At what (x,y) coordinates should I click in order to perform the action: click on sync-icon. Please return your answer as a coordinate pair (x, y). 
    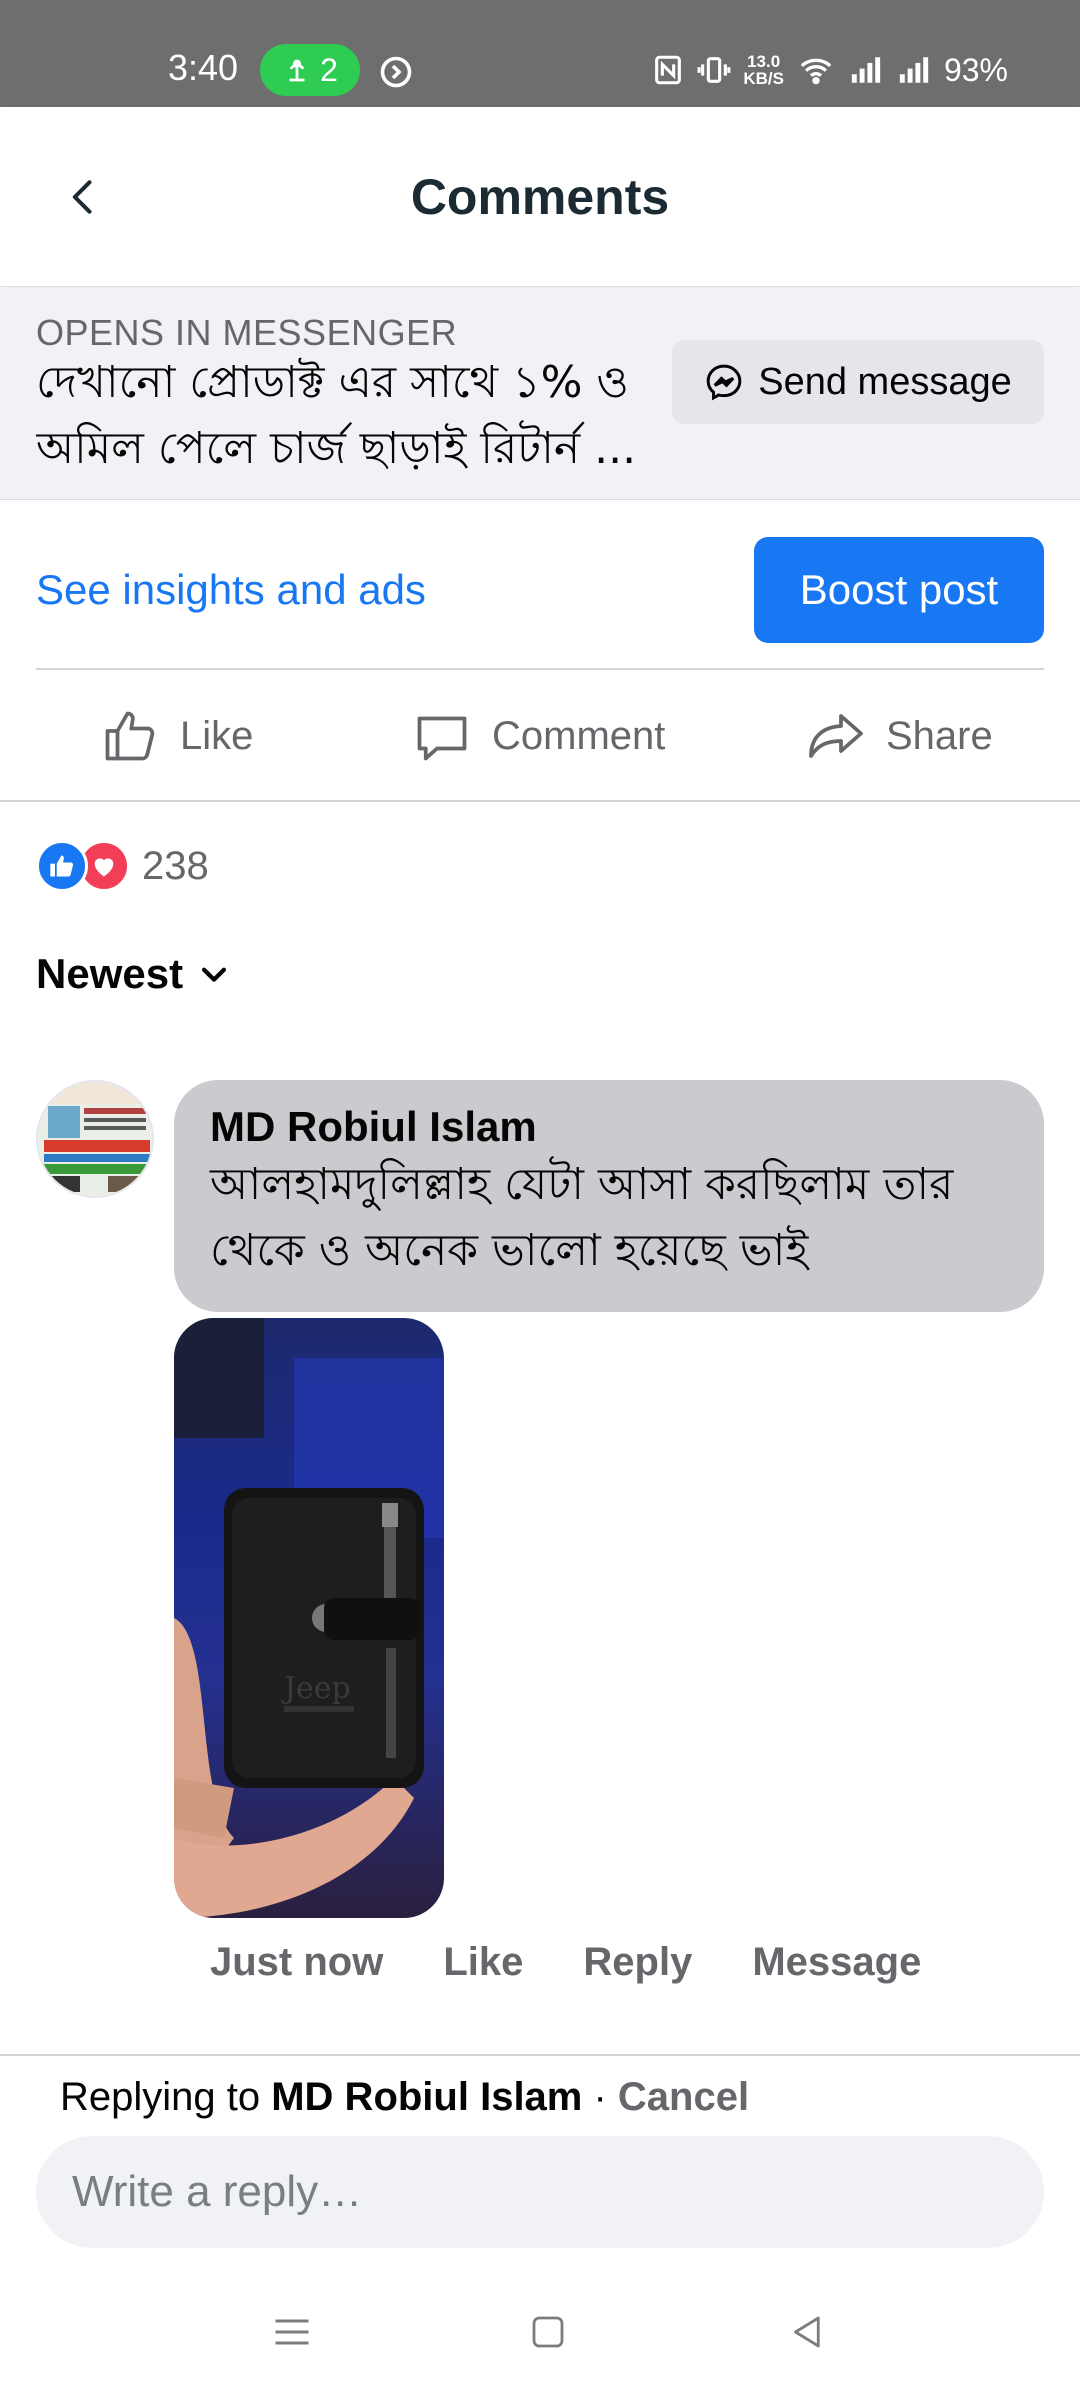
    Looking at the image, I should click on (396, 72).